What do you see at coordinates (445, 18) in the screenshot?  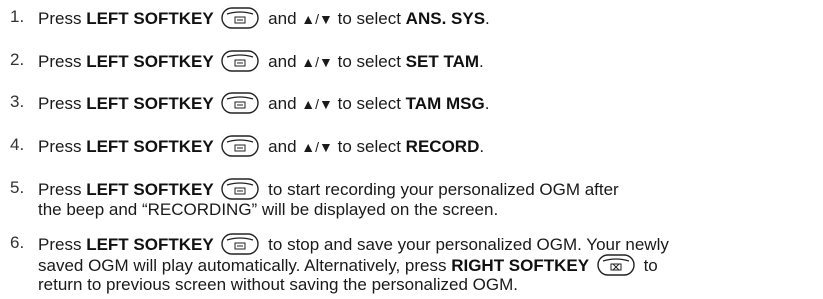 I see `menu-target: ANS. SYS` at bounding box center [445, 18].